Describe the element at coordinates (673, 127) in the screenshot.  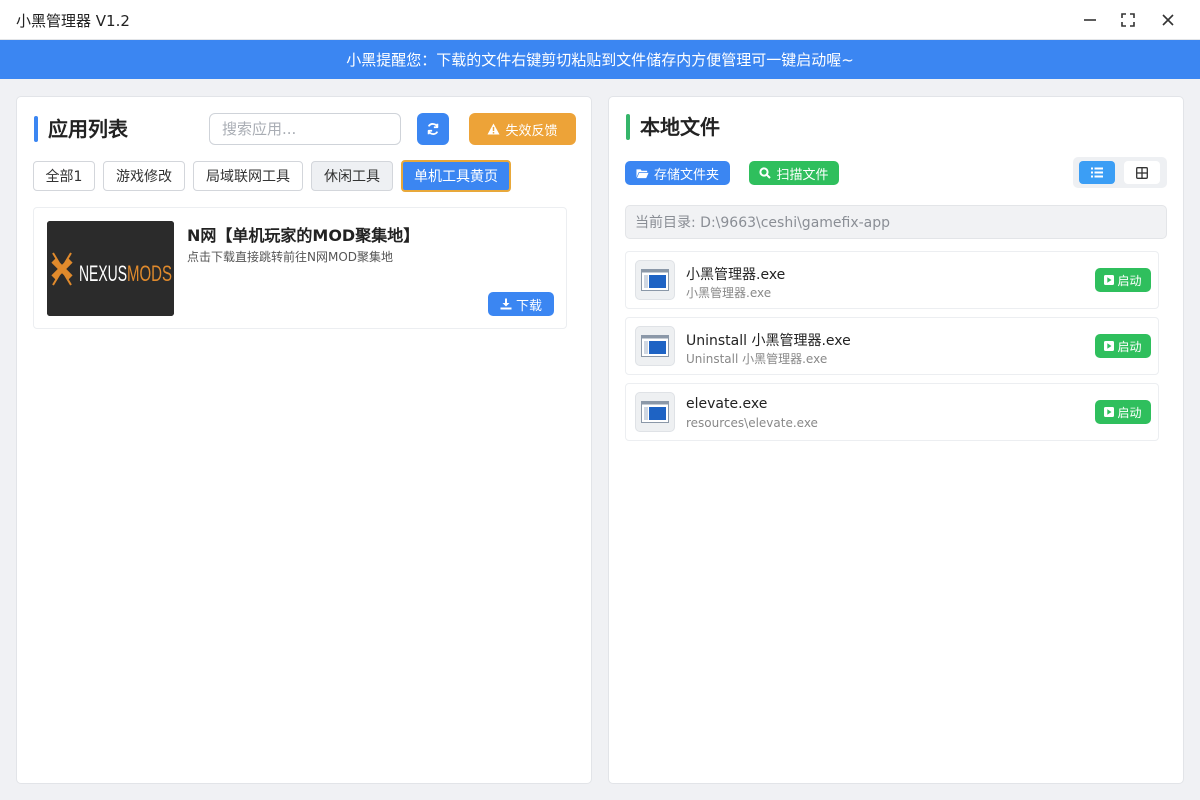
I see `local-files-title: 本地文件` at that location.